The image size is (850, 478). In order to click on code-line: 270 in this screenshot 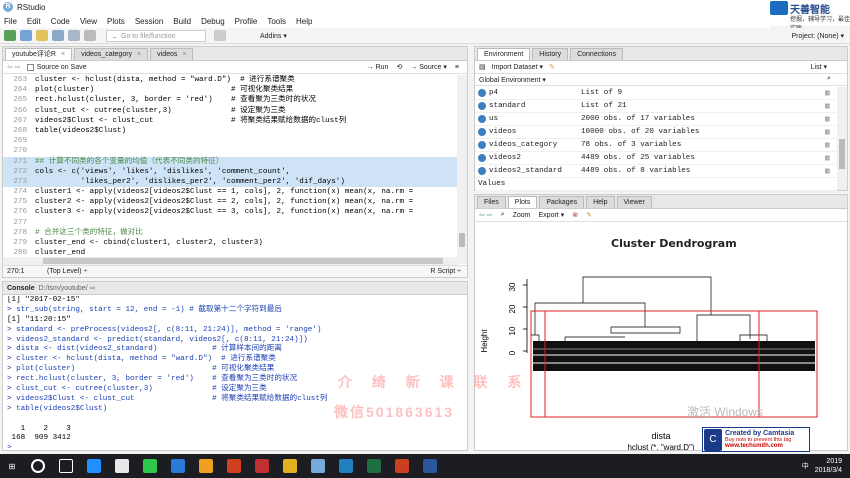, I will do `click(230, 151)`.